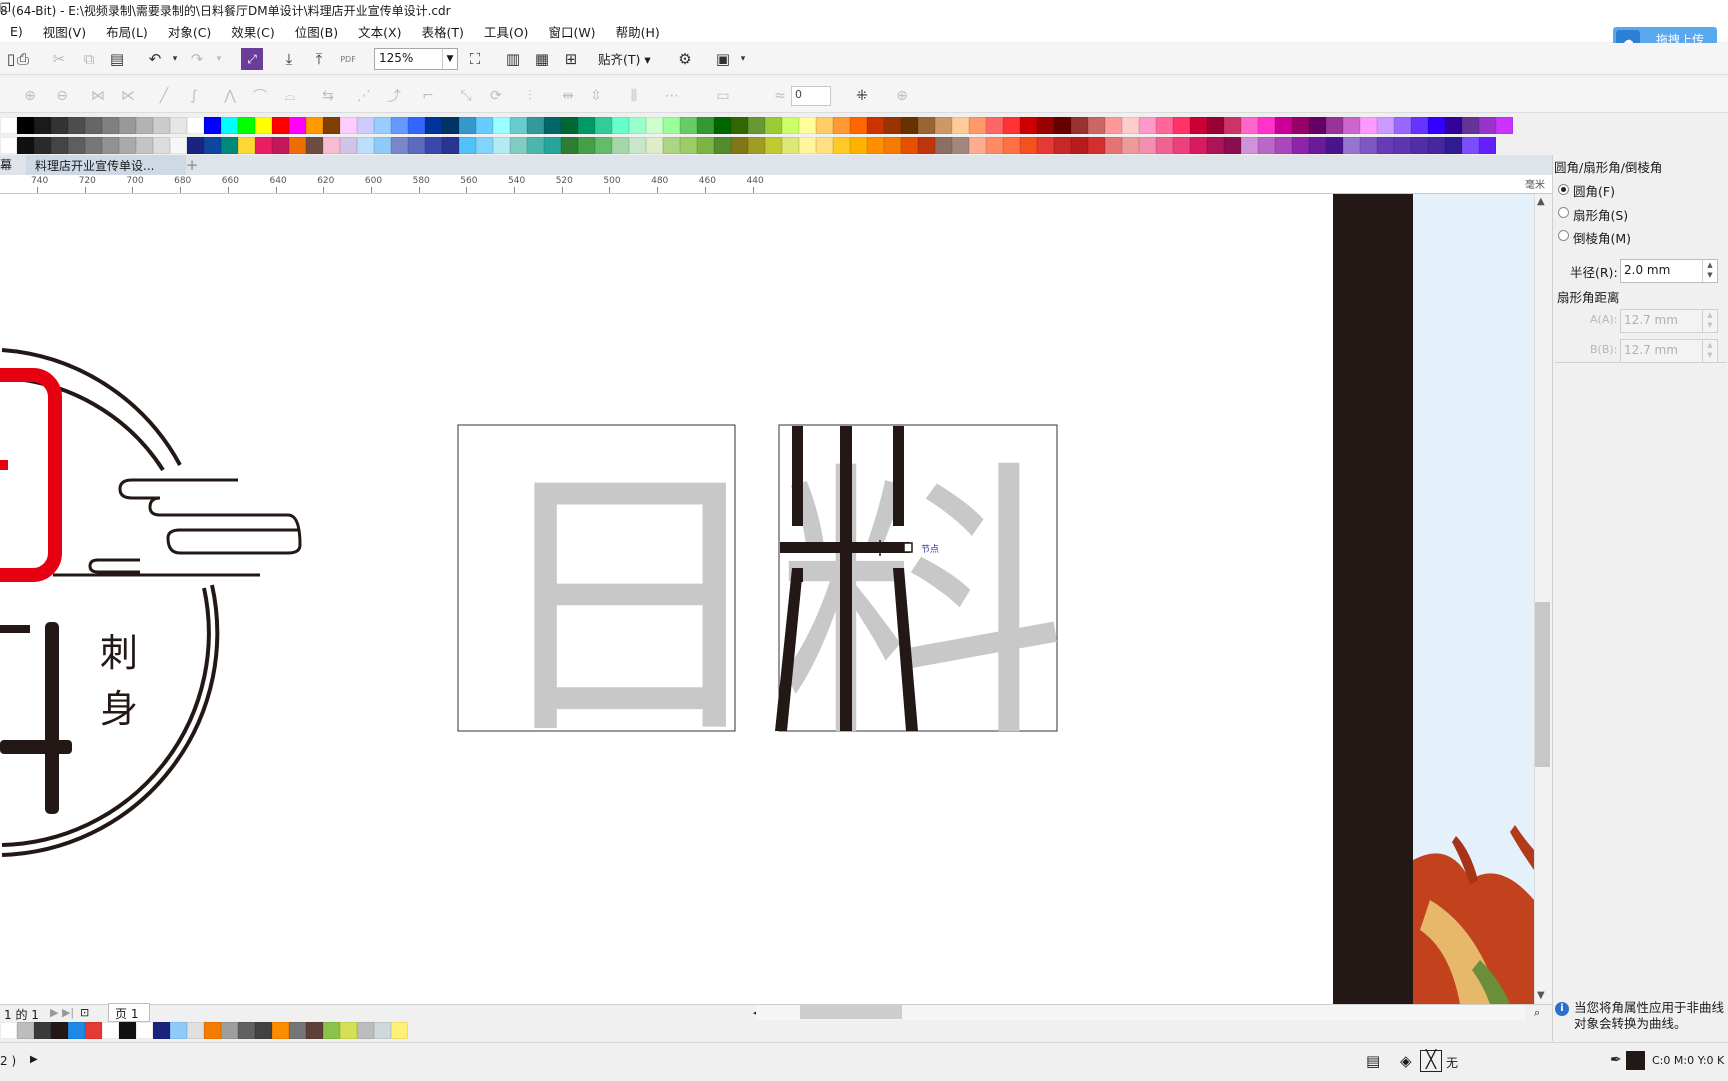  Describe the element at coordinates (685, 59) in the screenshot. I see `options-gear-icon: ⚙` at that location.